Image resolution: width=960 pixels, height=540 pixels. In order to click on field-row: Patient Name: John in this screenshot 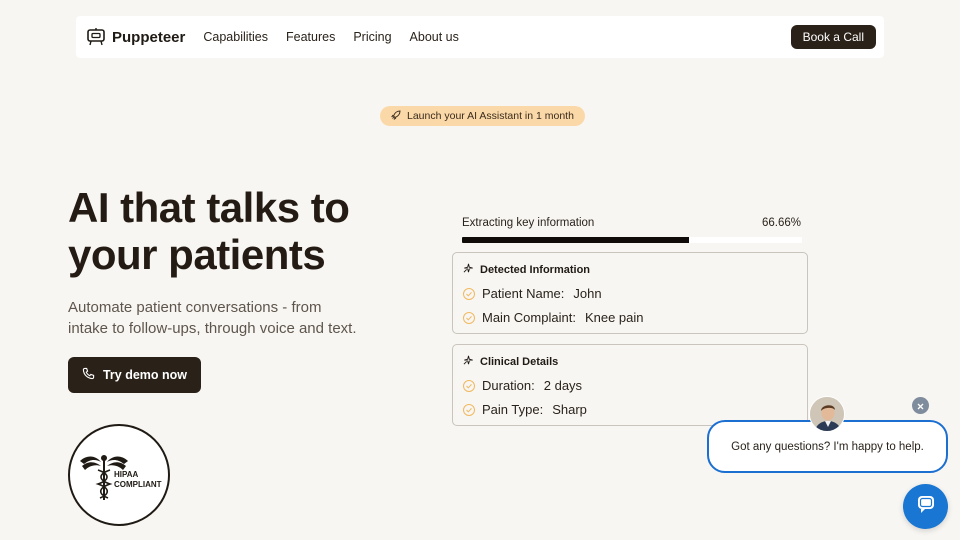, I will do `click(532, 293)`.